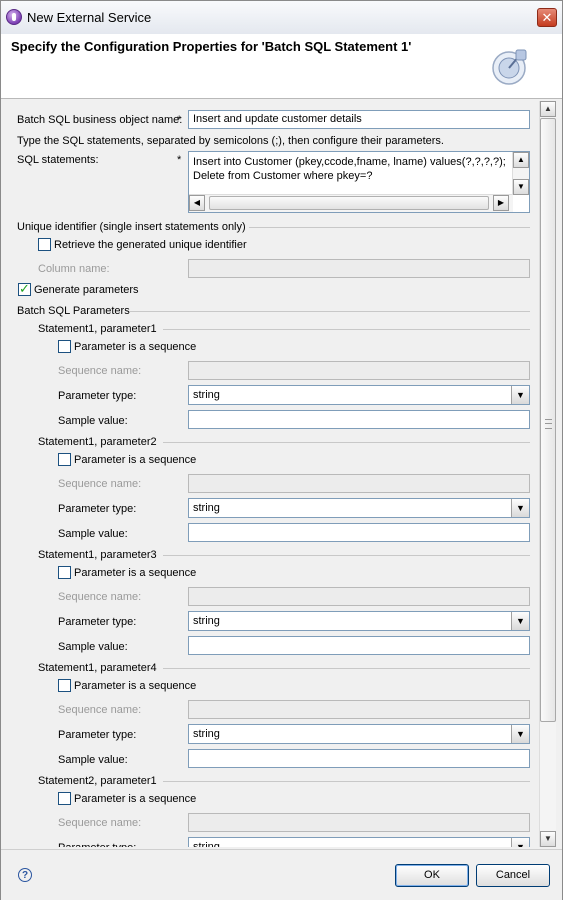  I want to click on cancel-button: Cancel, so click(513, 875).